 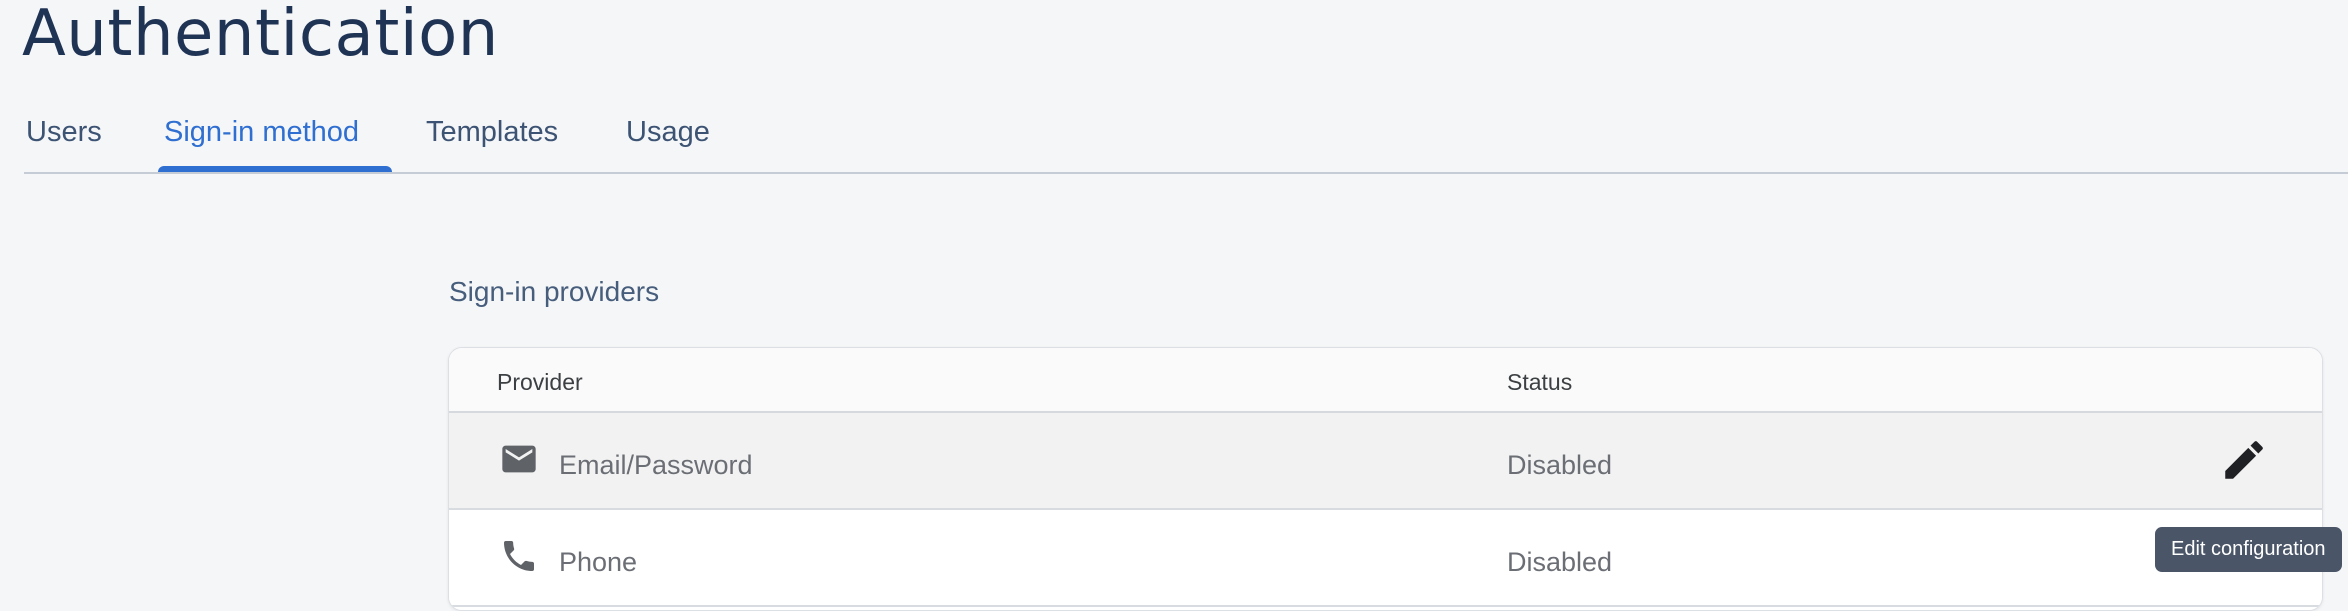 I want to click on column-header-provider: Provider, so click(x=540, y=382).